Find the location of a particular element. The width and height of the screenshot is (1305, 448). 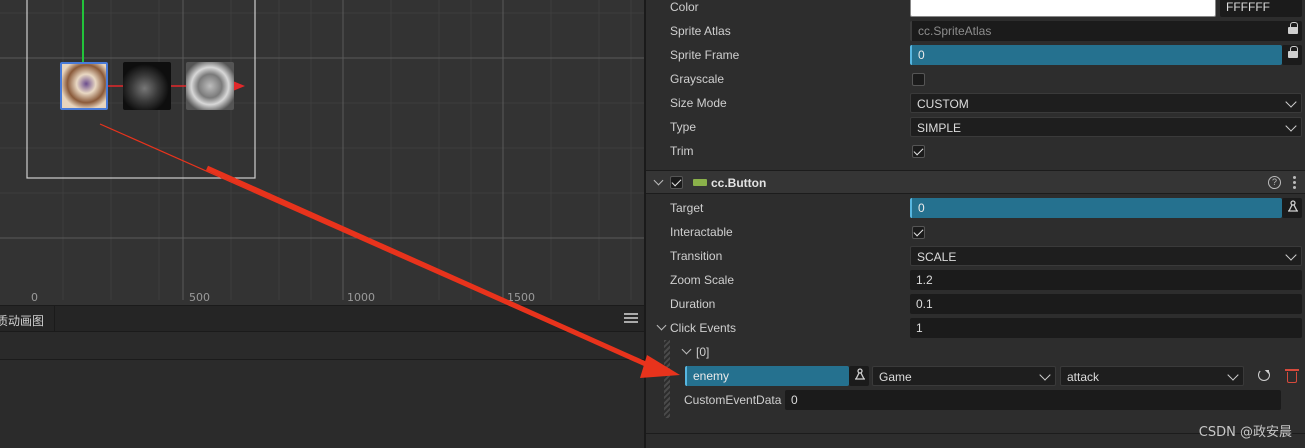

click-events-count: 1 is located at coordinates (1106, 328).